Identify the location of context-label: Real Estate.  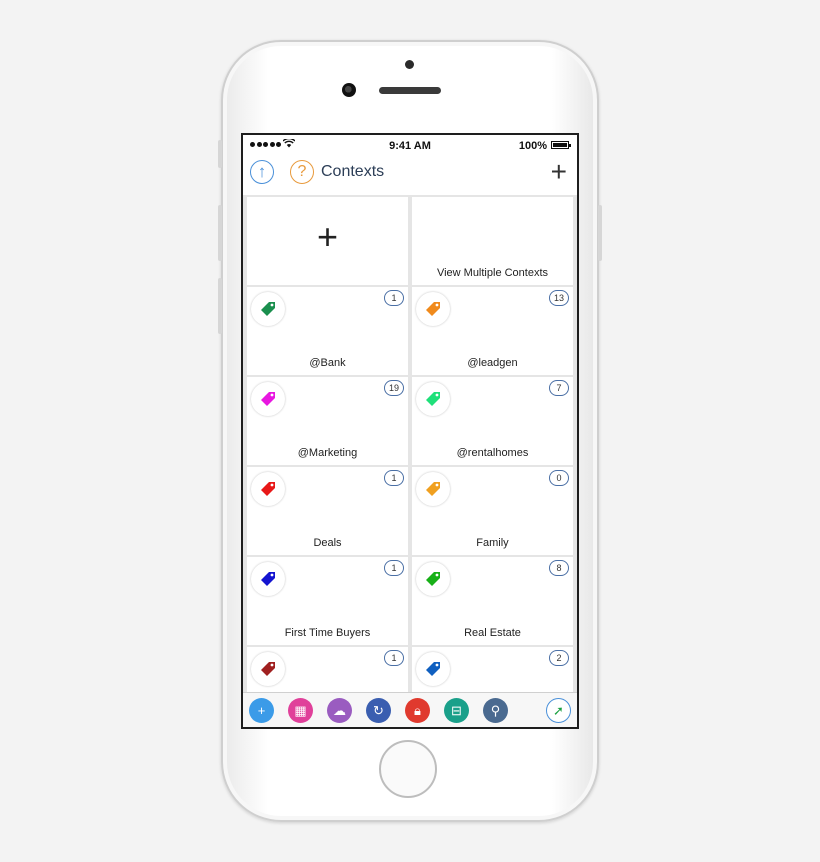
(492, 633).